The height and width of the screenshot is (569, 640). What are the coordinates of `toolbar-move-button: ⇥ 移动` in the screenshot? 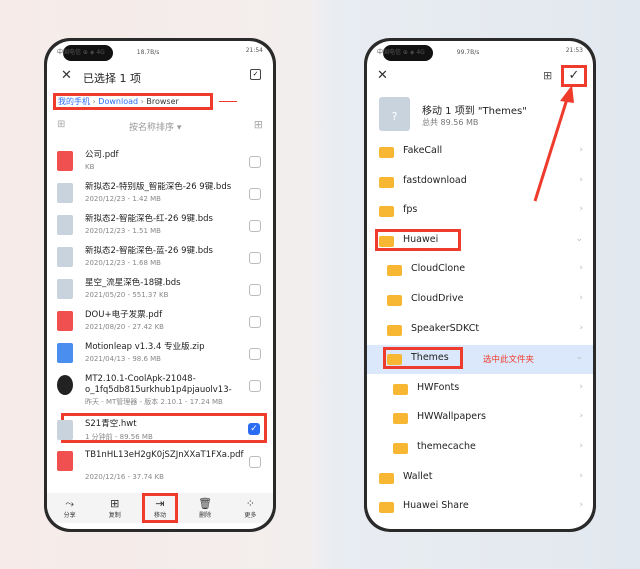 It's located at (159, 508).